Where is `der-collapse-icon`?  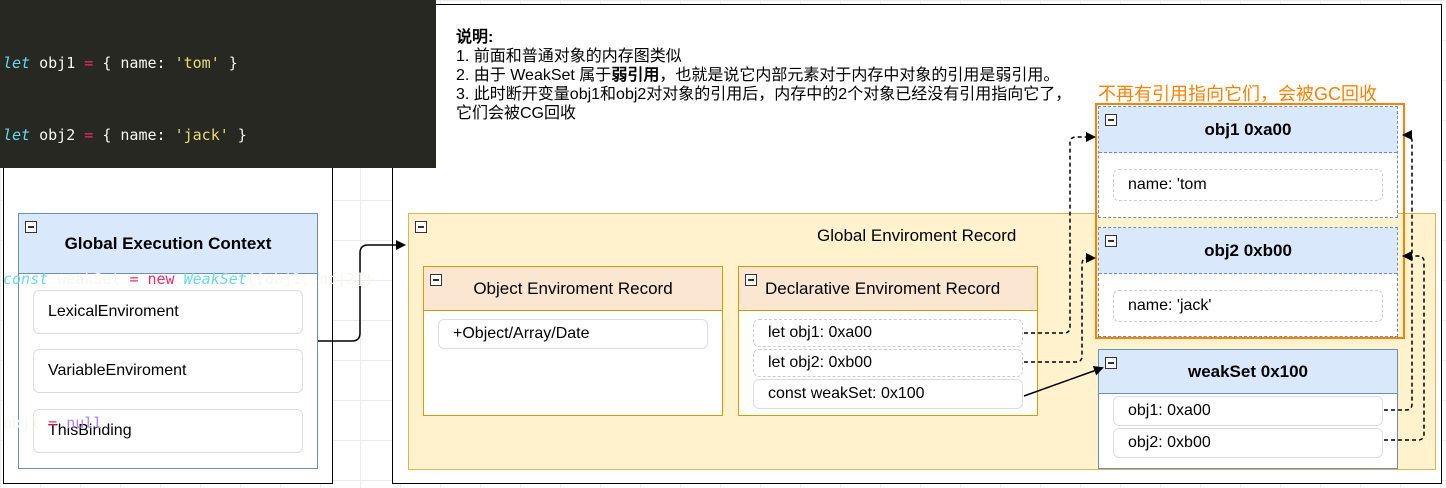 der-collapse-icon is located at coordinates (751, 280).